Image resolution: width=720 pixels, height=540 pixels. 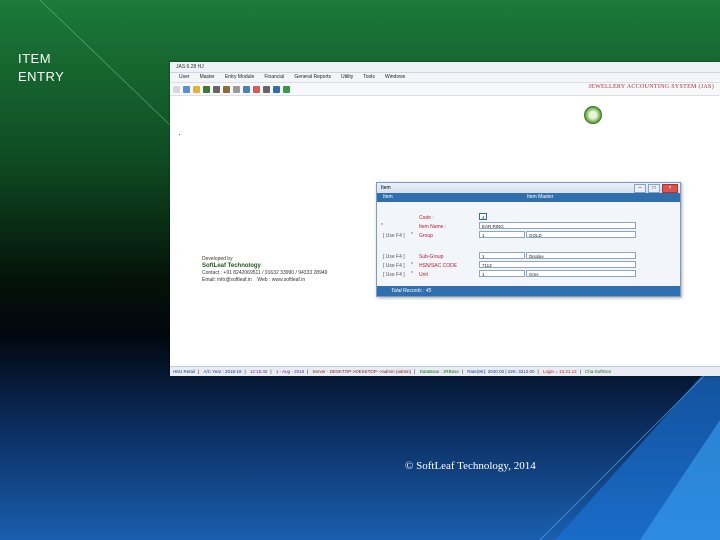 I want to click on close-button: ×, so click(x=670, y=188).